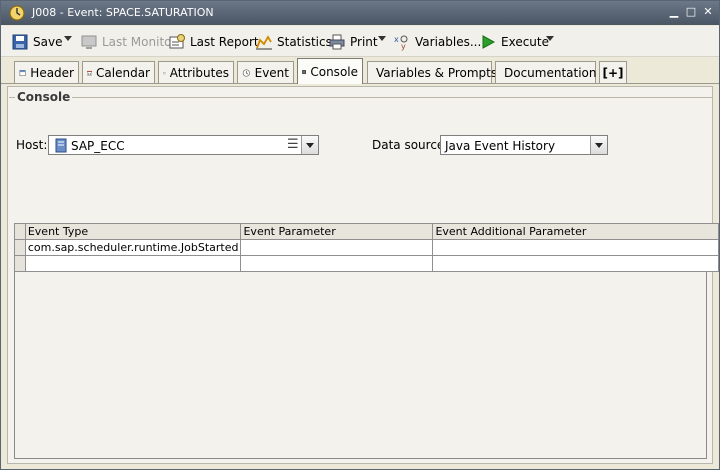 Image resolution: width=720 pixels, height=470 pixels. What do you see at coordinates (489, 42) in the screenshot?
I see `play-icon` at bounding box center [489, 42].